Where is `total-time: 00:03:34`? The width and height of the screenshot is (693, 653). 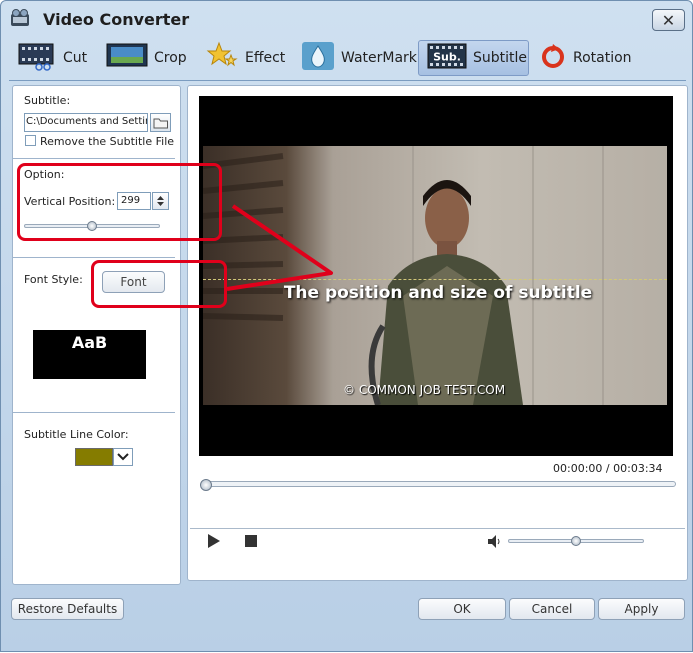 total-time: 00:03:34 is located at coordinates (638, 468).